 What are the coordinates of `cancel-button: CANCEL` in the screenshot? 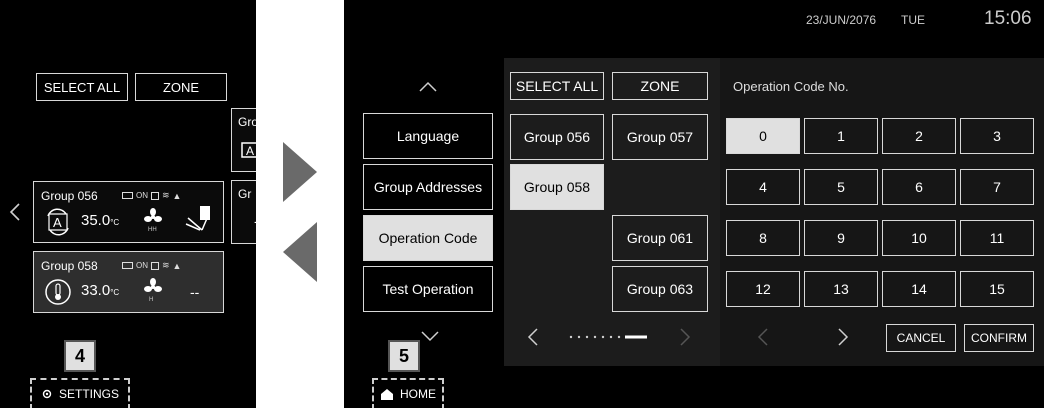 It's located at (921, 338).